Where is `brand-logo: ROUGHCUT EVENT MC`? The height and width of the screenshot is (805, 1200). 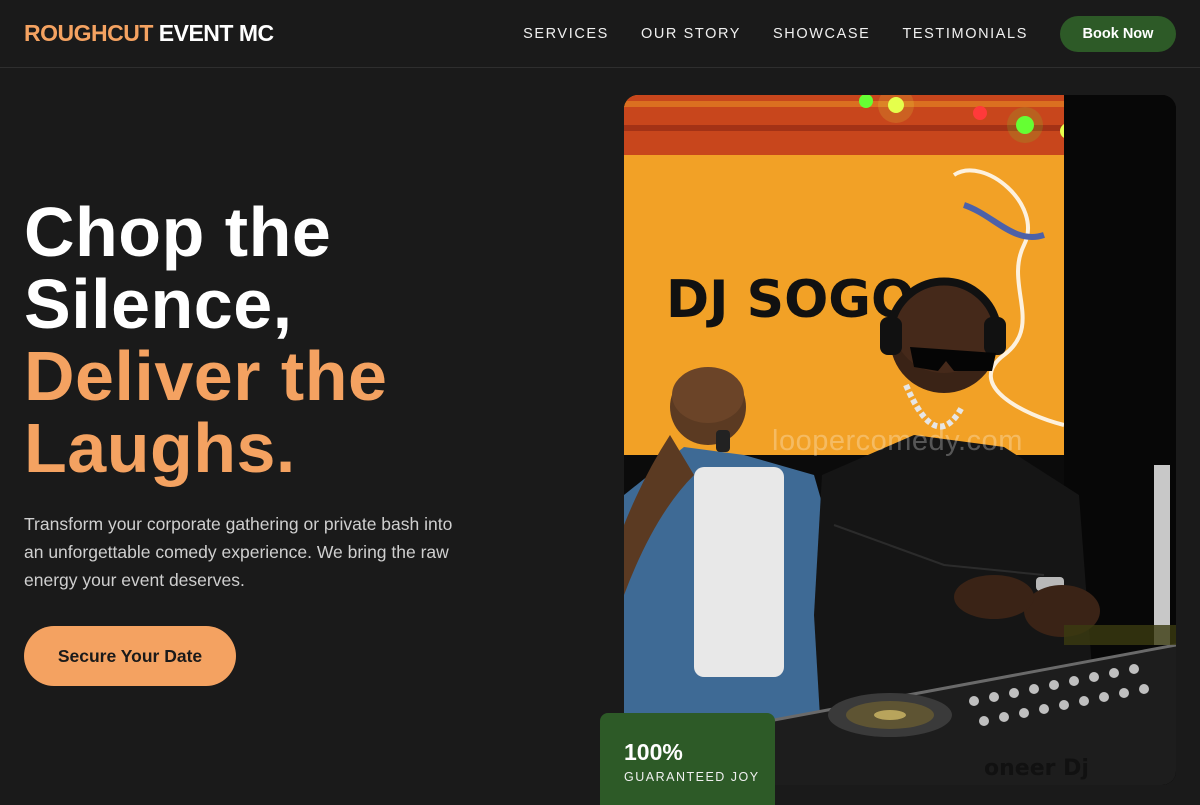 brand-logo: ROUGHCUT EVENT MC is located at coordinates (149, 33).